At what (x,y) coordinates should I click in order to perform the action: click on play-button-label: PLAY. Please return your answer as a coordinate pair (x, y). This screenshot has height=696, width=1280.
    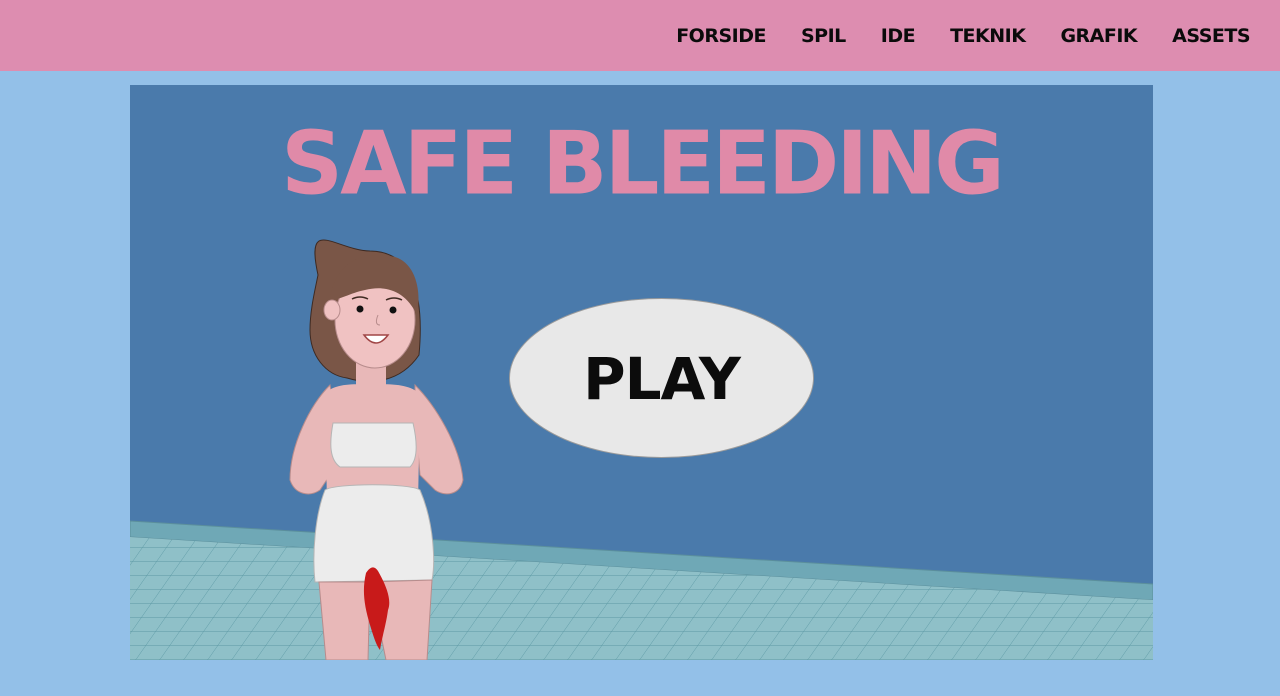
    Looking at the image, I should click on (662, 379).